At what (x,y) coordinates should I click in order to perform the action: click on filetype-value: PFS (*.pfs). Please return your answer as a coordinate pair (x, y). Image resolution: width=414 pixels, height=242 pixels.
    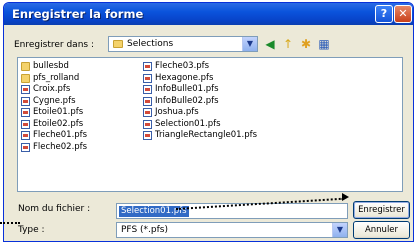
    Looking at the image, I should click on (144, 230).